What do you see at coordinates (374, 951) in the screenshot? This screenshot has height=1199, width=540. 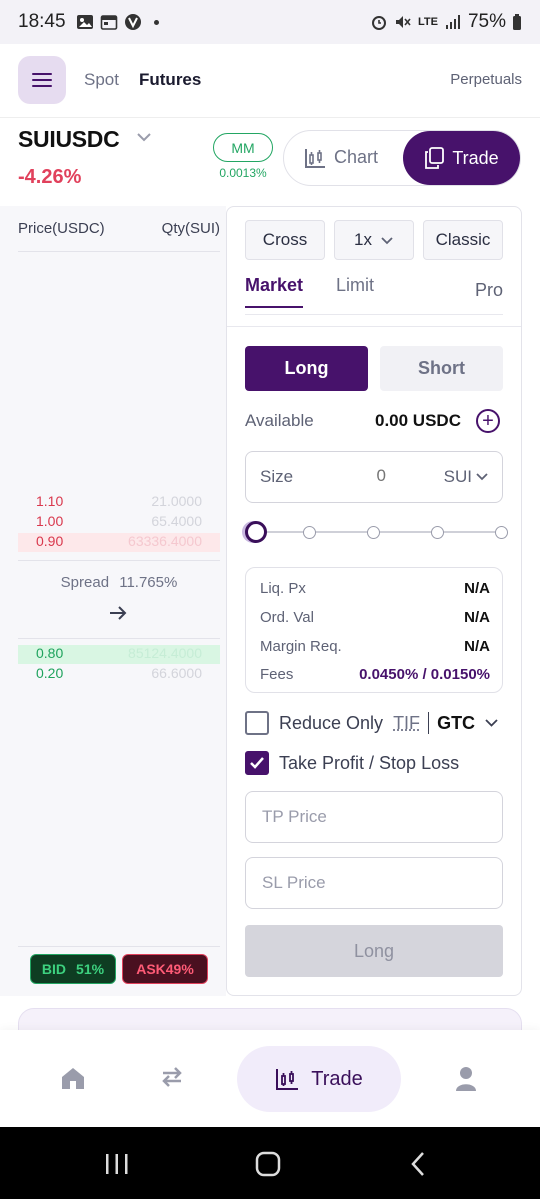 I see `submit-long-button: Long` at bounding box center [374, 951].